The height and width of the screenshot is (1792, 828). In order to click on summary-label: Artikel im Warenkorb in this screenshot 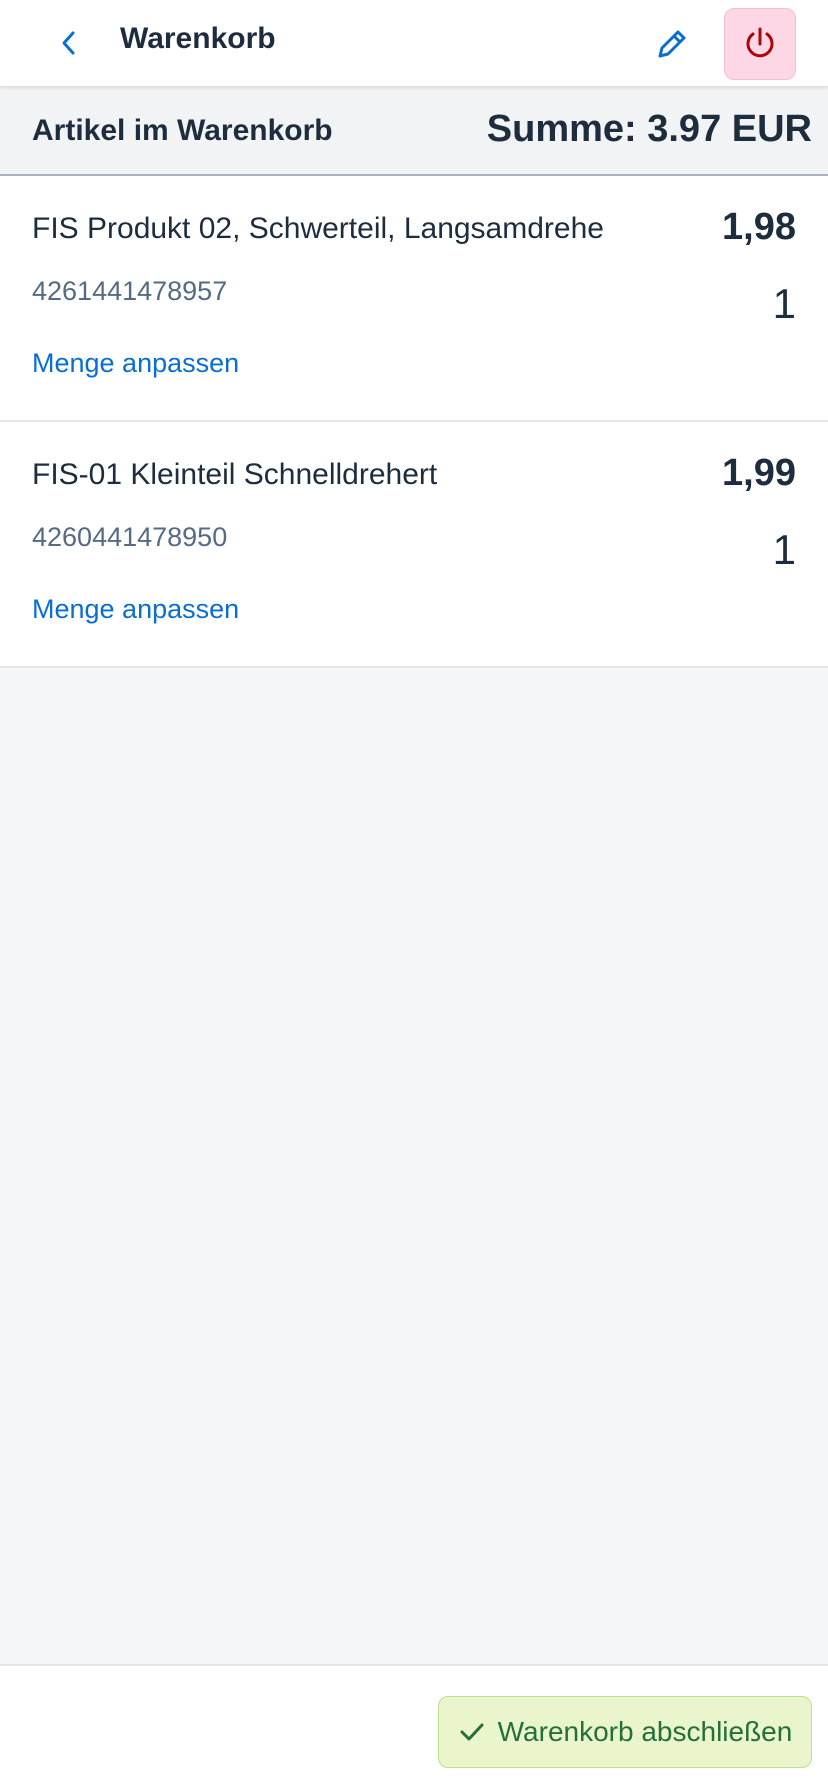, I will do `click(182, 130)`.